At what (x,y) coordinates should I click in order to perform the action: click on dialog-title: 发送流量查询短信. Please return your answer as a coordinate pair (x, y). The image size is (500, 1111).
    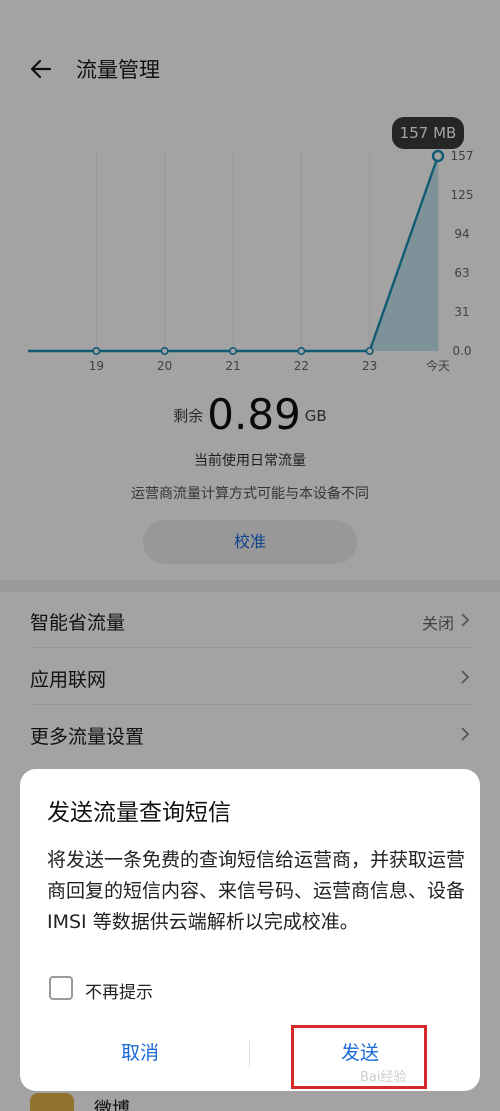
    Looking at the image, I should click on (139, 813).